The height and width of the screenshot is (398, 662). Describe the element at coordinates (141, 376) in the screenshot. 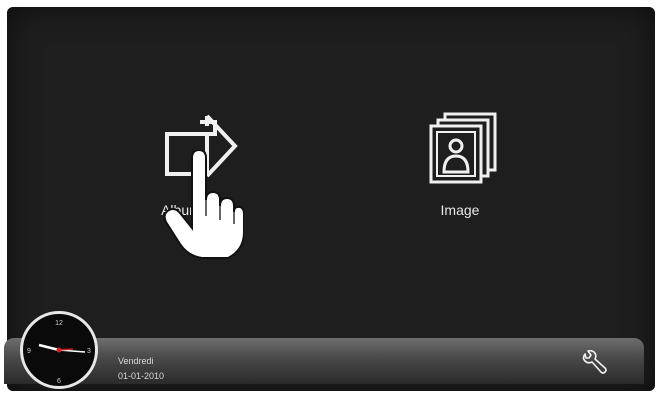

I see `date-label: 01-01-2010` at that location.